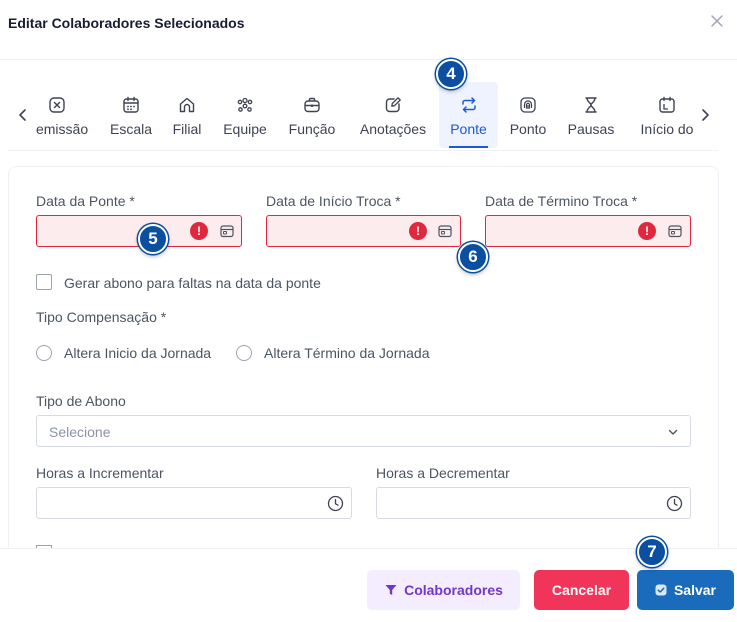 This screenshot has height=622, width=737. What do you see at coordinates (85, 201) in the screenshot?
I see `data-ponte-label: Data da Ponte *` at bounding box center [85, 201].